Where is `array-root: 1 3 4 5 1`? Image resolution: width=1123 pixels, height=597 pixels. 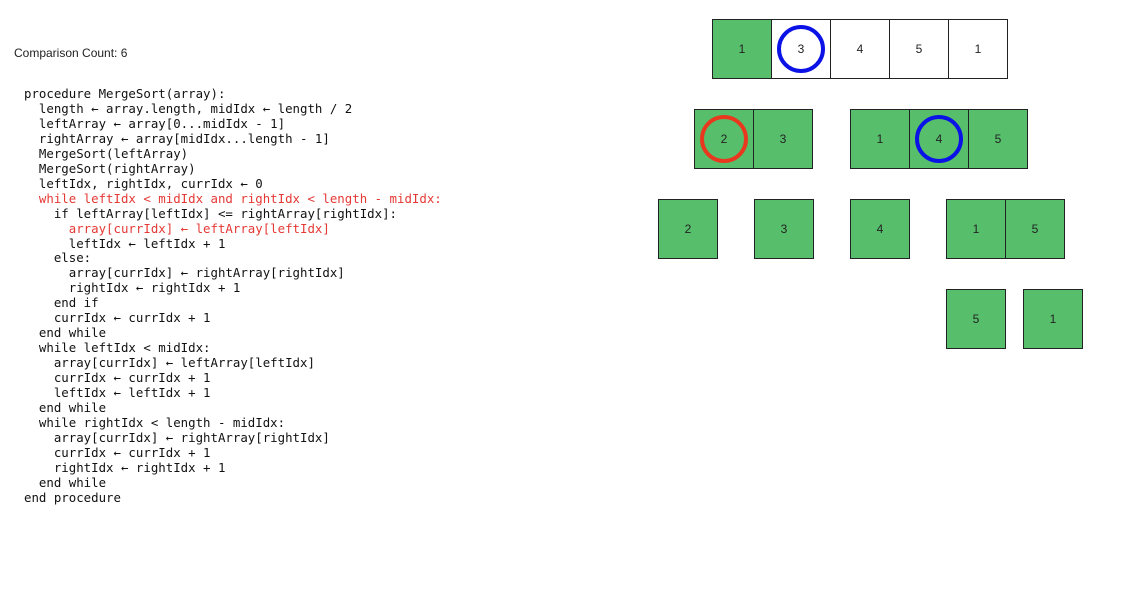 array-root: 1 3 4 5 1 is located at coordinates (860, 49).